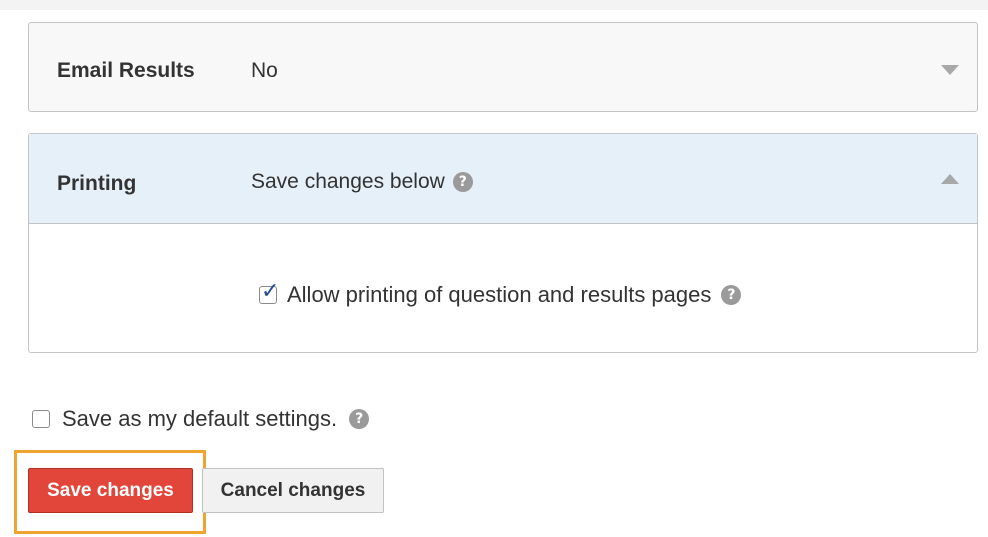  I want to click on cancel-changes-button: Cancel changes, so click(293, 490).